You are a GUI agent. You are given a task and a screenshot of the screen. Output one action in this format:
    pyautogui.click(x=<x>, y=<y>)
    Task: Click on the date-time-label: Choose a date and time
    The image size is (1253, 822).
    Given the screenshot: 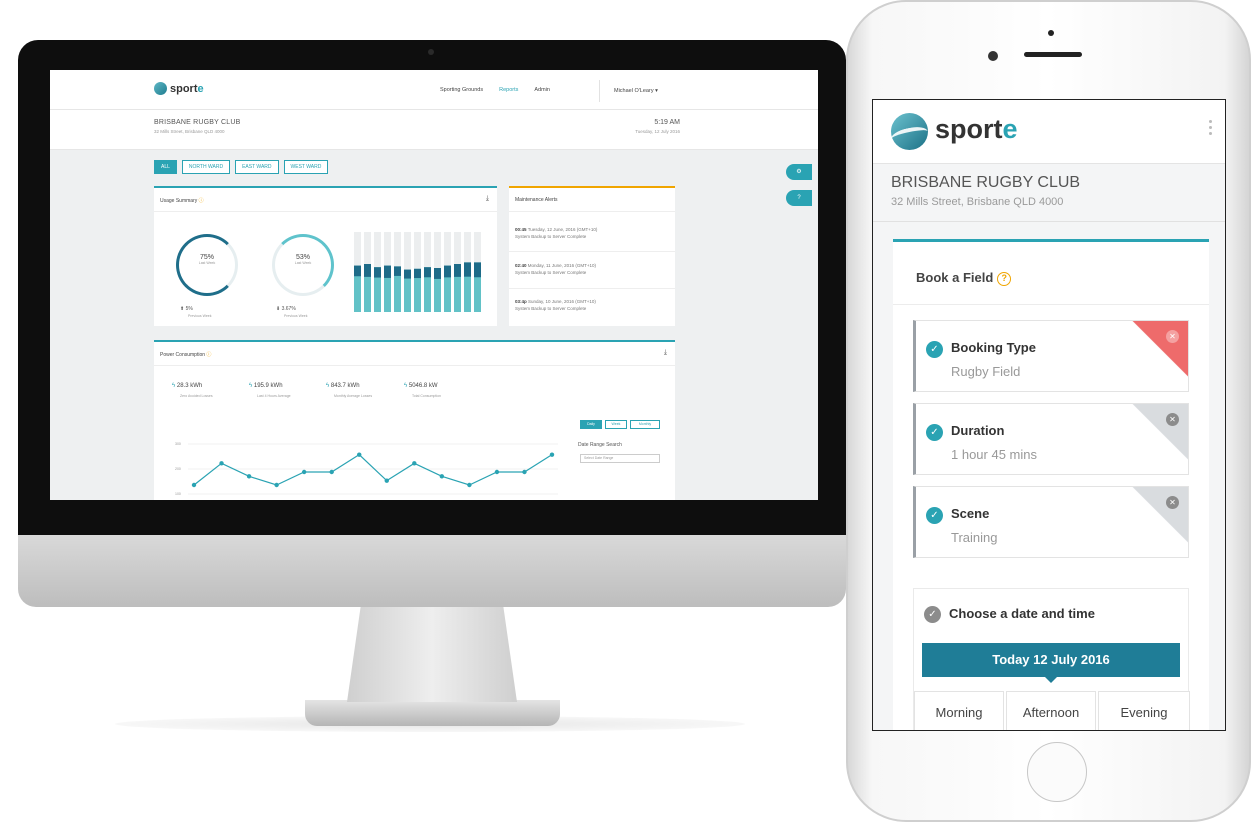 What is the action you would take?
    pyautogui.click(x=1022, y=613)
    